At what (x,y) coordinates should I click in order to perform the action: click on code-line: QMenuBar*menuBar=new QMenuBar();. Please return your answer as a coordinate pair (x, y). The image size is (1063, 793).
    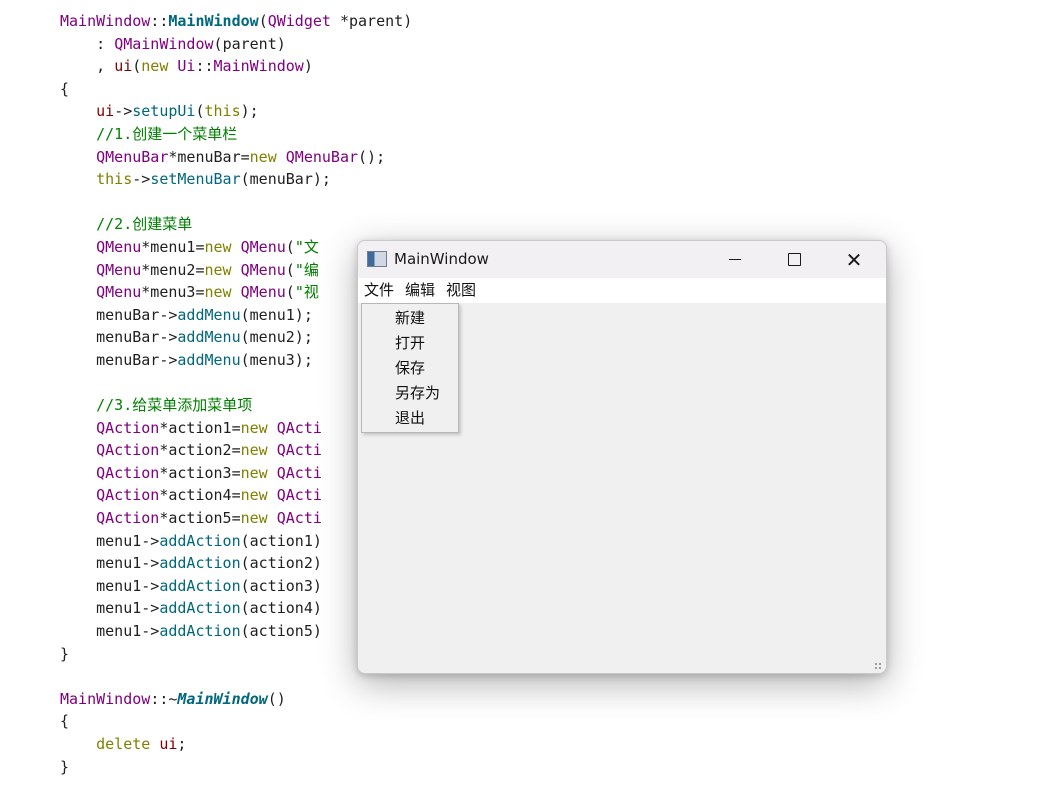
    Looking at the image, I should click on (236, 157).